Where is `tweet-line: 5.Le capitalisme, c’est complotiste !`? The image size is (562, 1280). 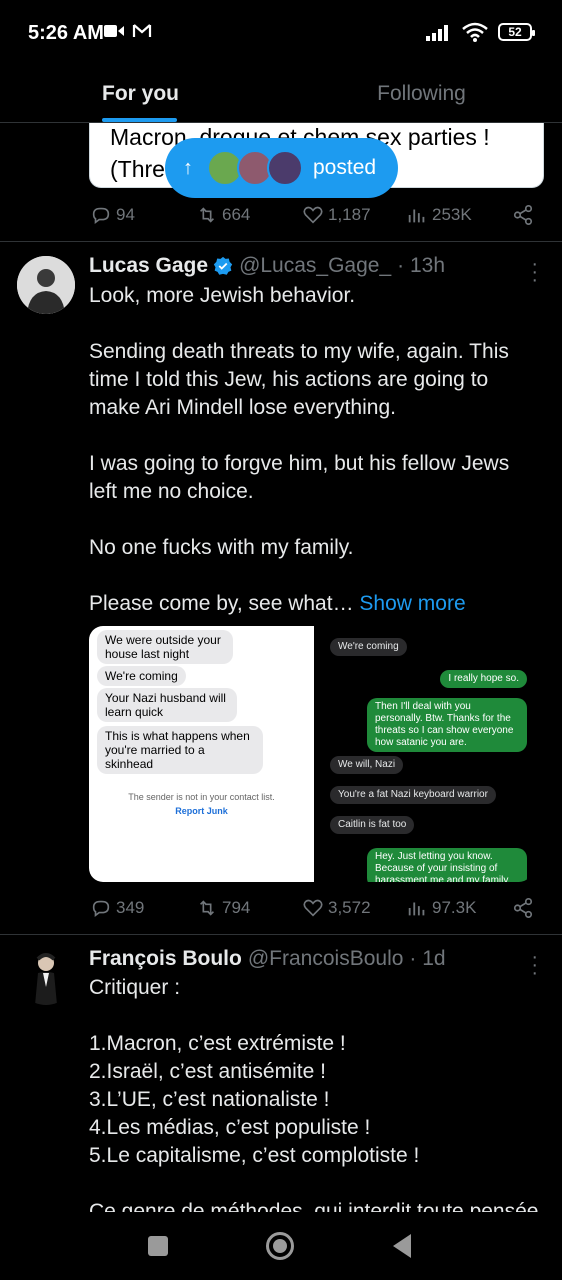 tweet-line: 5.Le capitalisme, c’est complotiste ! is located at coordinates (254, 1155).